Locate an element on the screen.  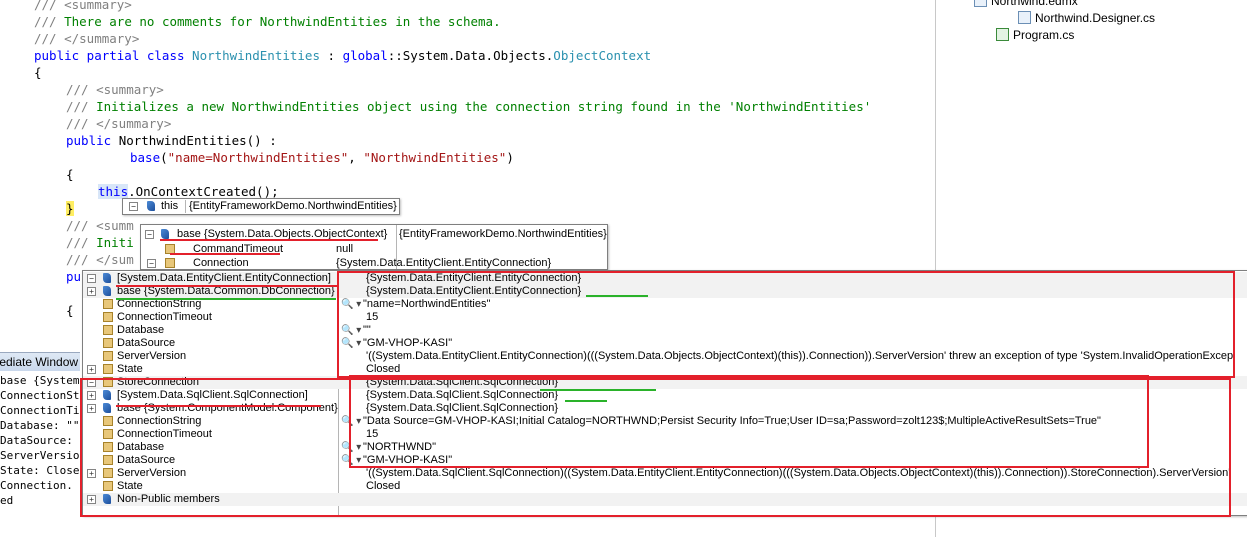
solution-item-designer: Northwind.Designer.cs is located at coordinates (1086, 18).